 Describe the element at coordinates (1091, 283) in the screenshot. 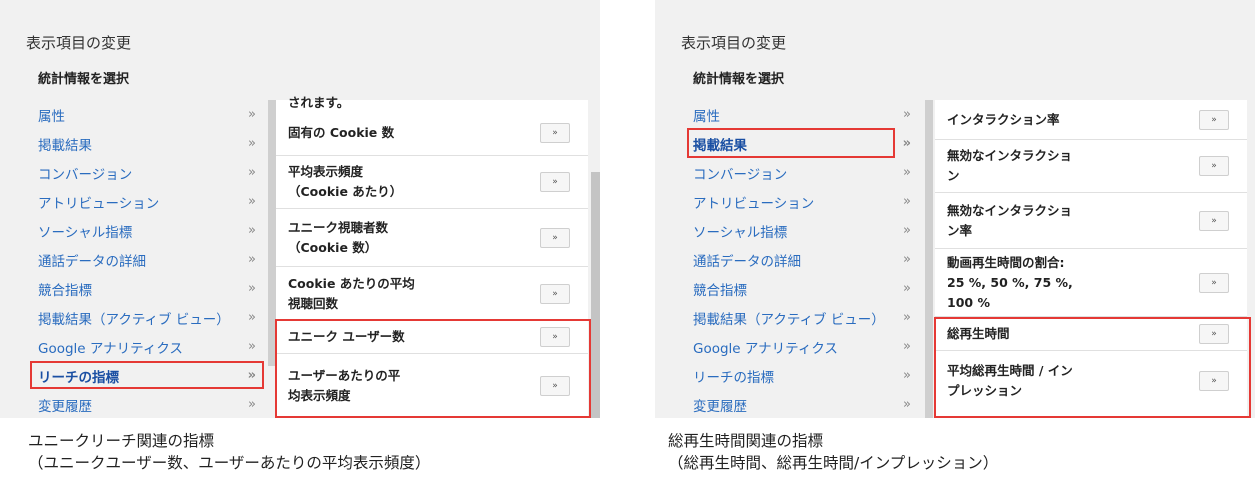

I see `metric-row: 動画再生時間の割合: 25 %, 50 %, 75 %, 100 % »` at that location.